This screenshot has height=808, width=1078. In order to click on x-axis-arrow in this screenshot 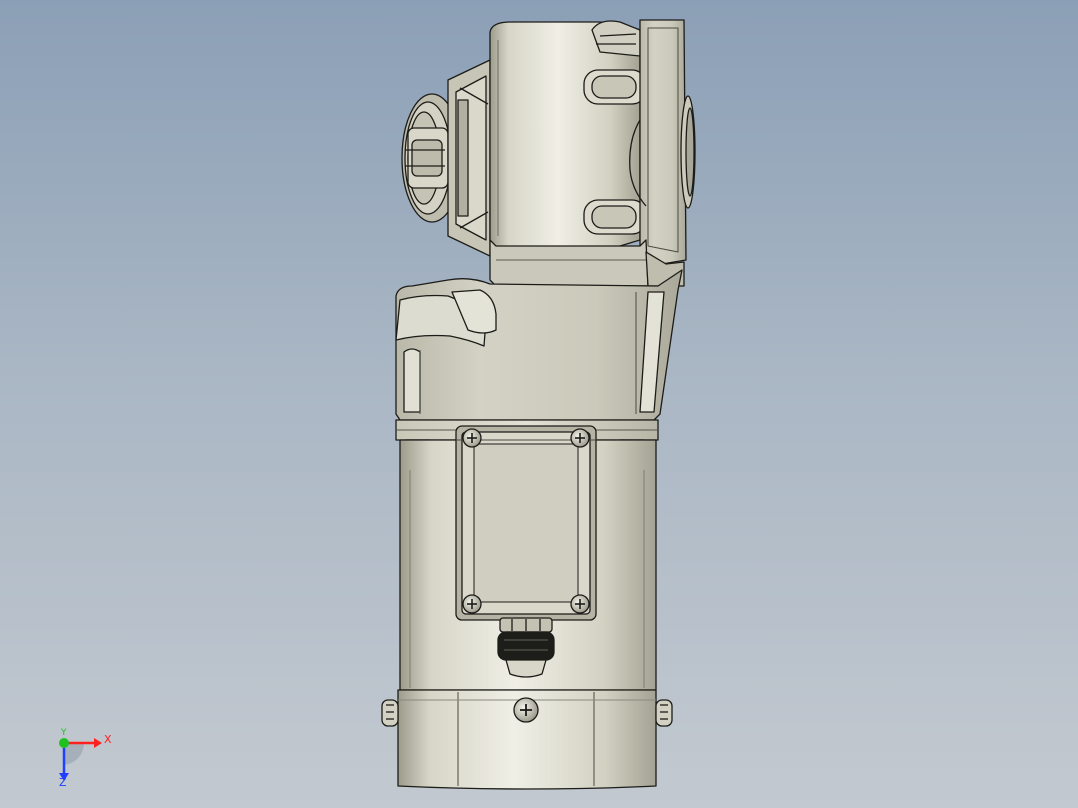, I will do `click(98, 743)`.